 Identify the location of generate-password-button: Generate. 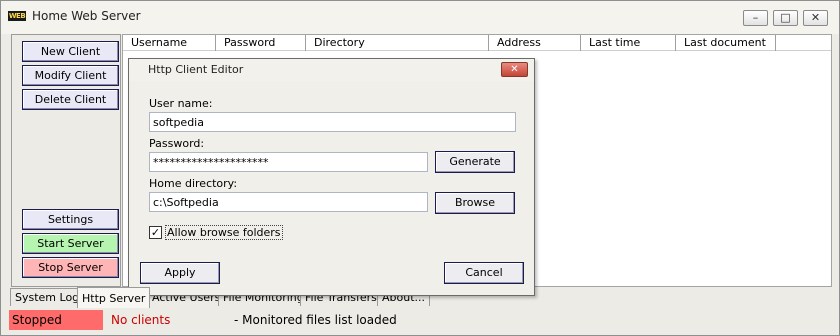
(475, 162).